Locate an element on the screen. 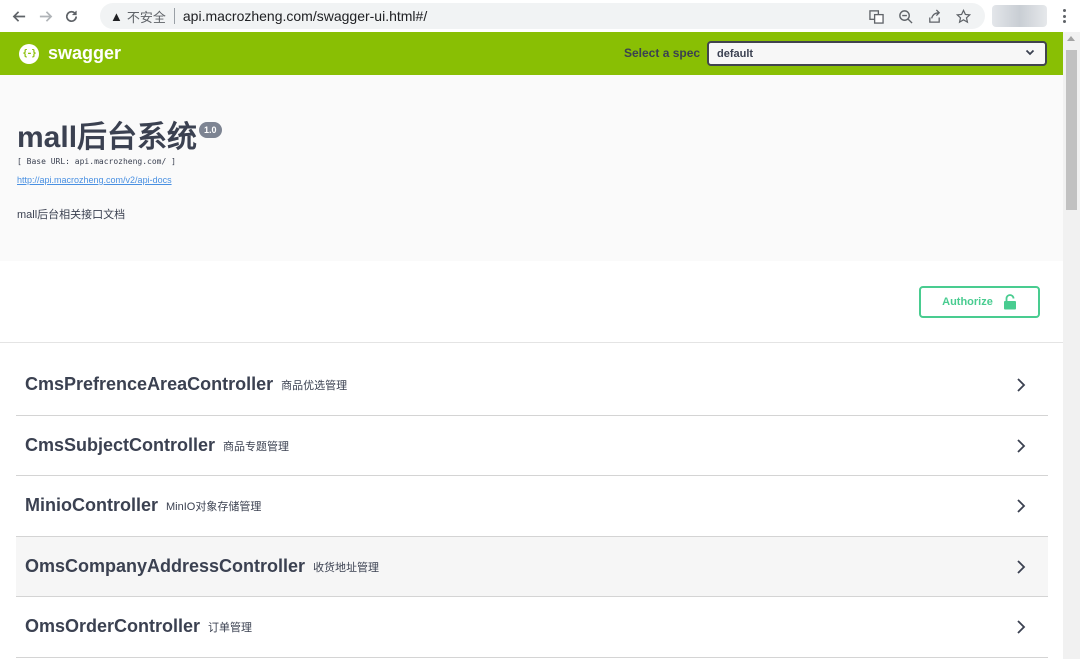 The height and width of the screenshot is (659, 1080). scroll-up-icon is located at coordinates (1071, 38).